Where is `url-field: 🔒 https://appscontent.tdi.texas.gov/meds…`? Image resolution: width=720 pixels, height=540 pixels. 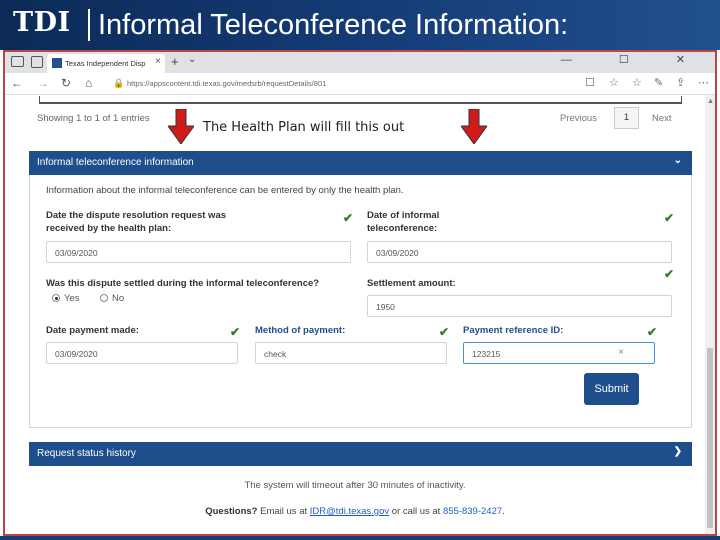
url-field: 🔒 https://appscontent.tdi.texas.gov/meds… is located at coordinates (359, 84).